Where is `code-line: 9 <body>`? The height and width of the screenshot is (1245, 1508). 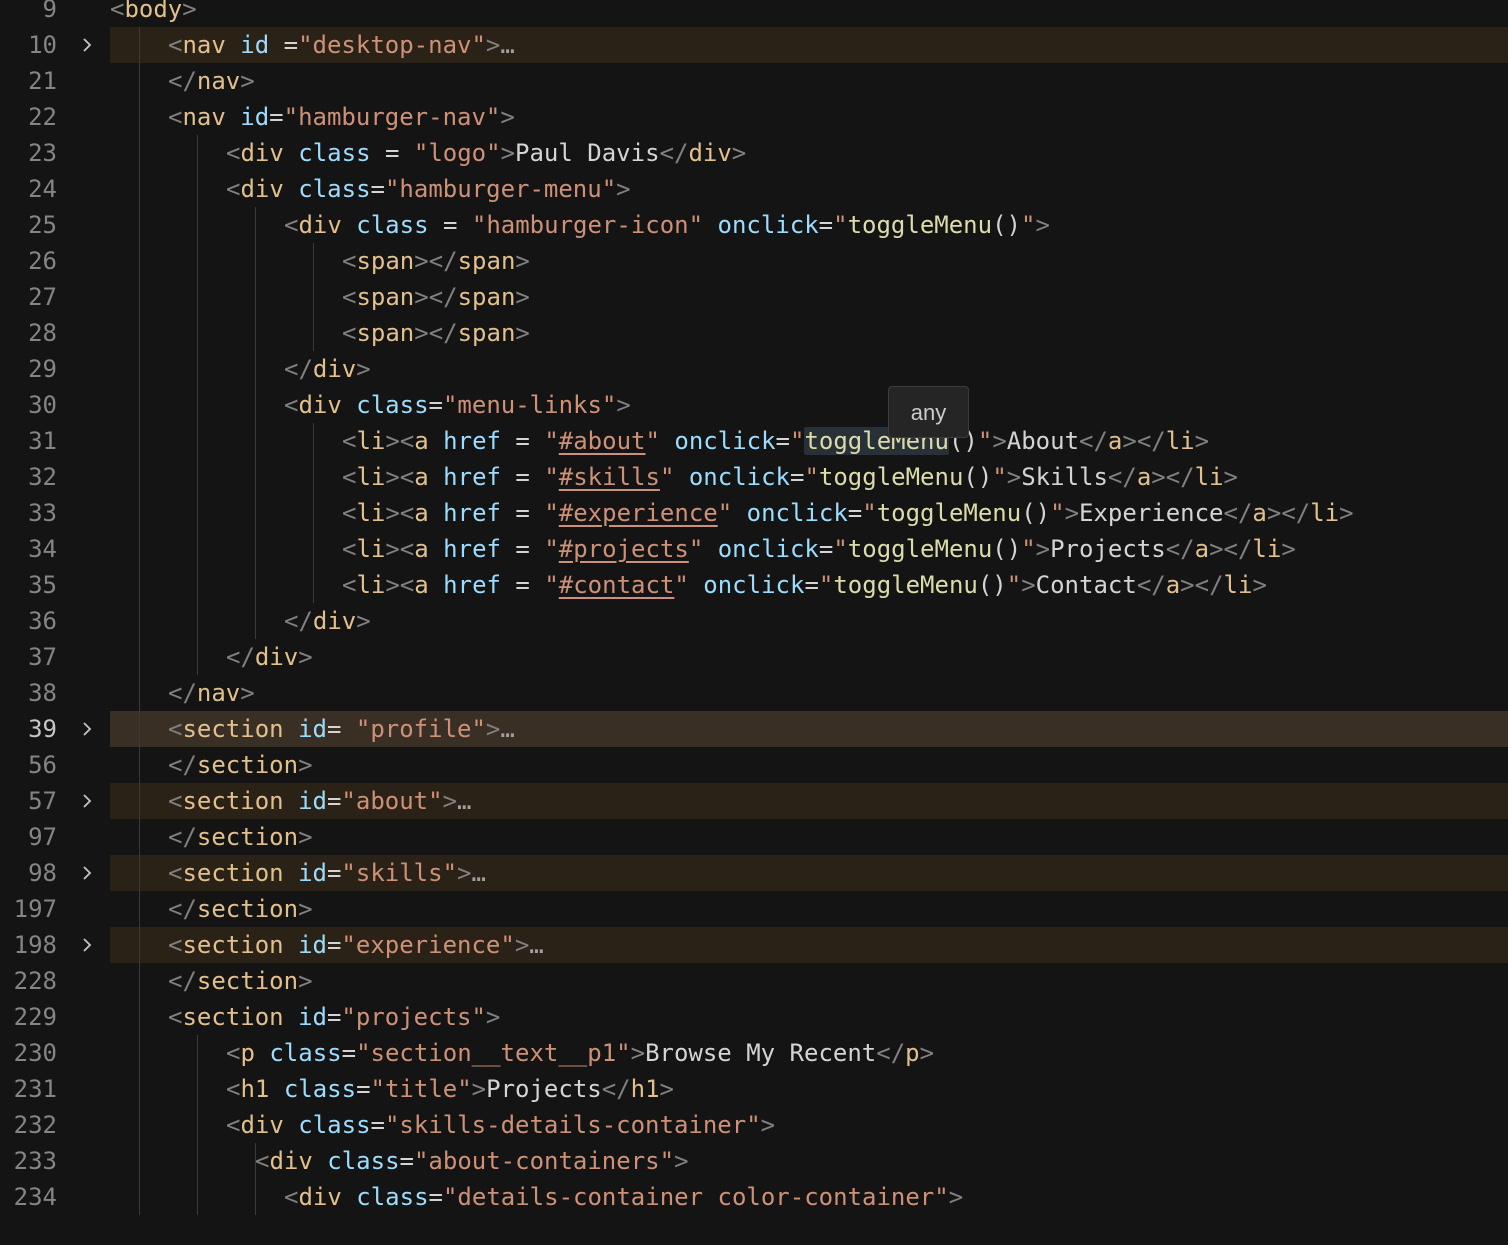 code-line: 9 <body> is located at coordinates (754, 13).